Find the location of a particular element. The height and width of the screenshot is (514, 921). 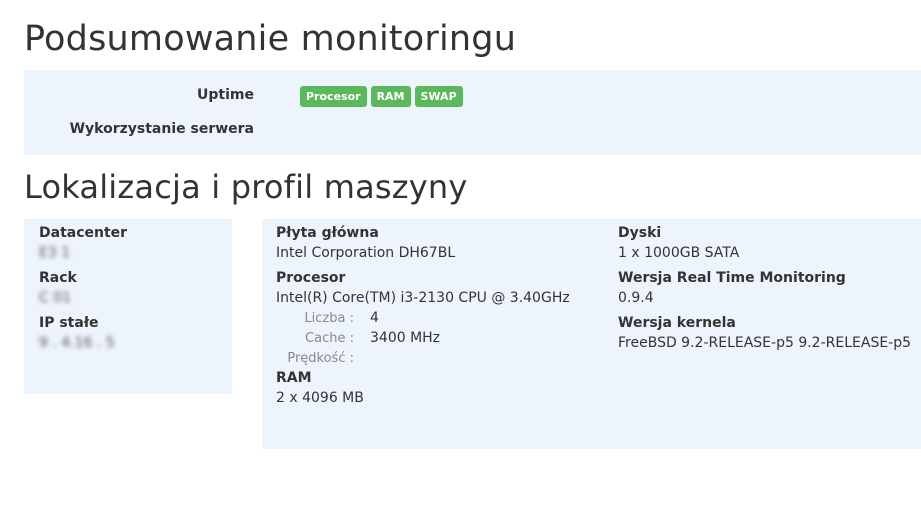

cpu-cache-label: Cache : is located at coordinates (329, 338).